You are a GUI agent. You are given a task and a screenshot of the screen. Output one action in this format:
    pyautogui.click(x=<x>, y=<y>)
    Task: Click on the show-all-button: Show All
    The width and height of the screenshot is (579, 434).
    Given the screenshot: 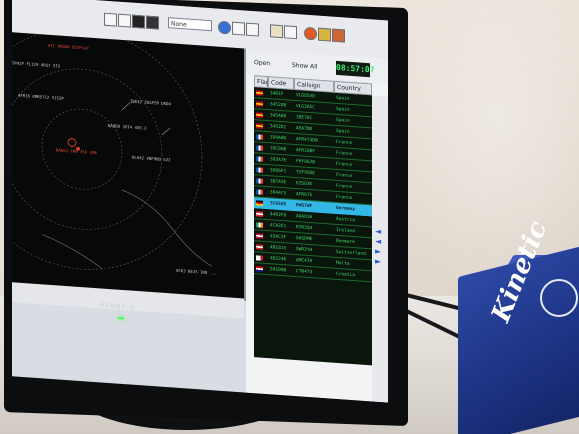 What is the action you would take?
    pyautogui.click(x=305, y=67)
    